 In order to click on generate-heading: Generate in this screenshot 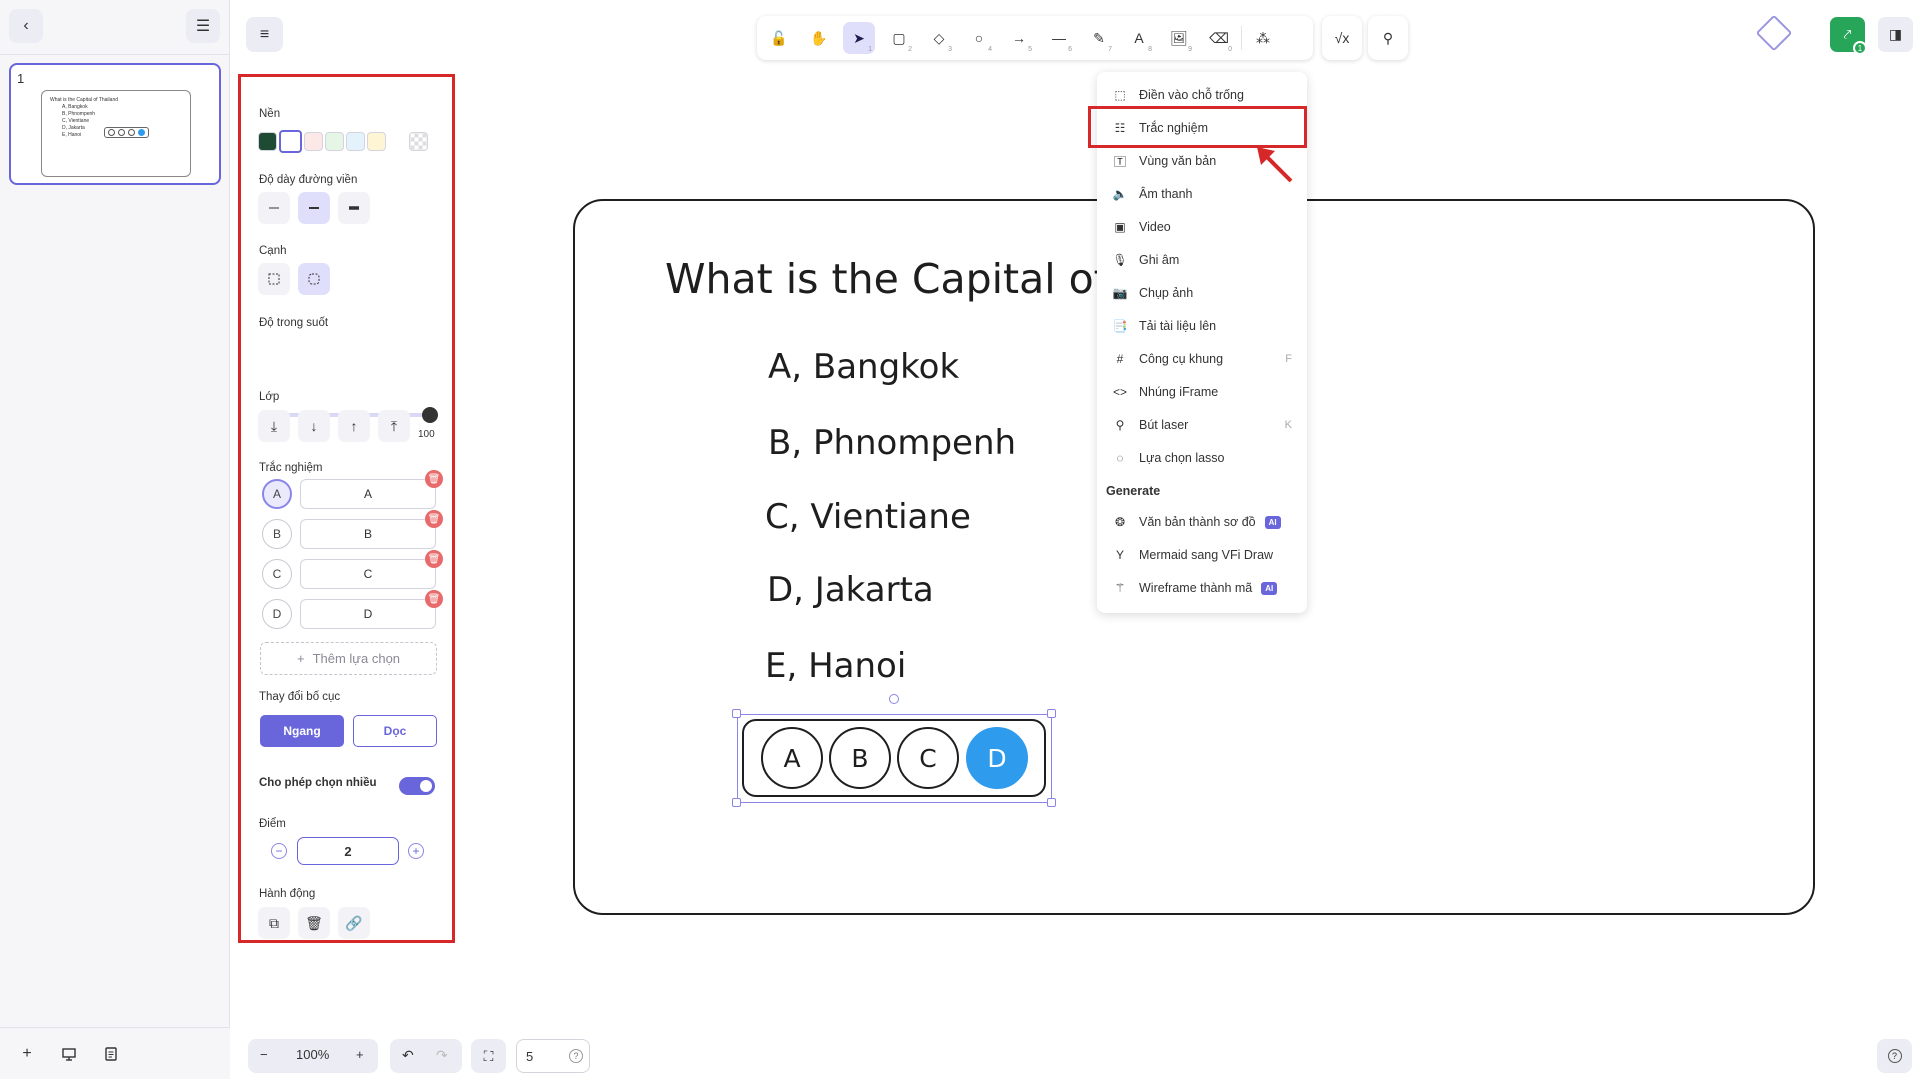, I will do `click(1133, 491)`.